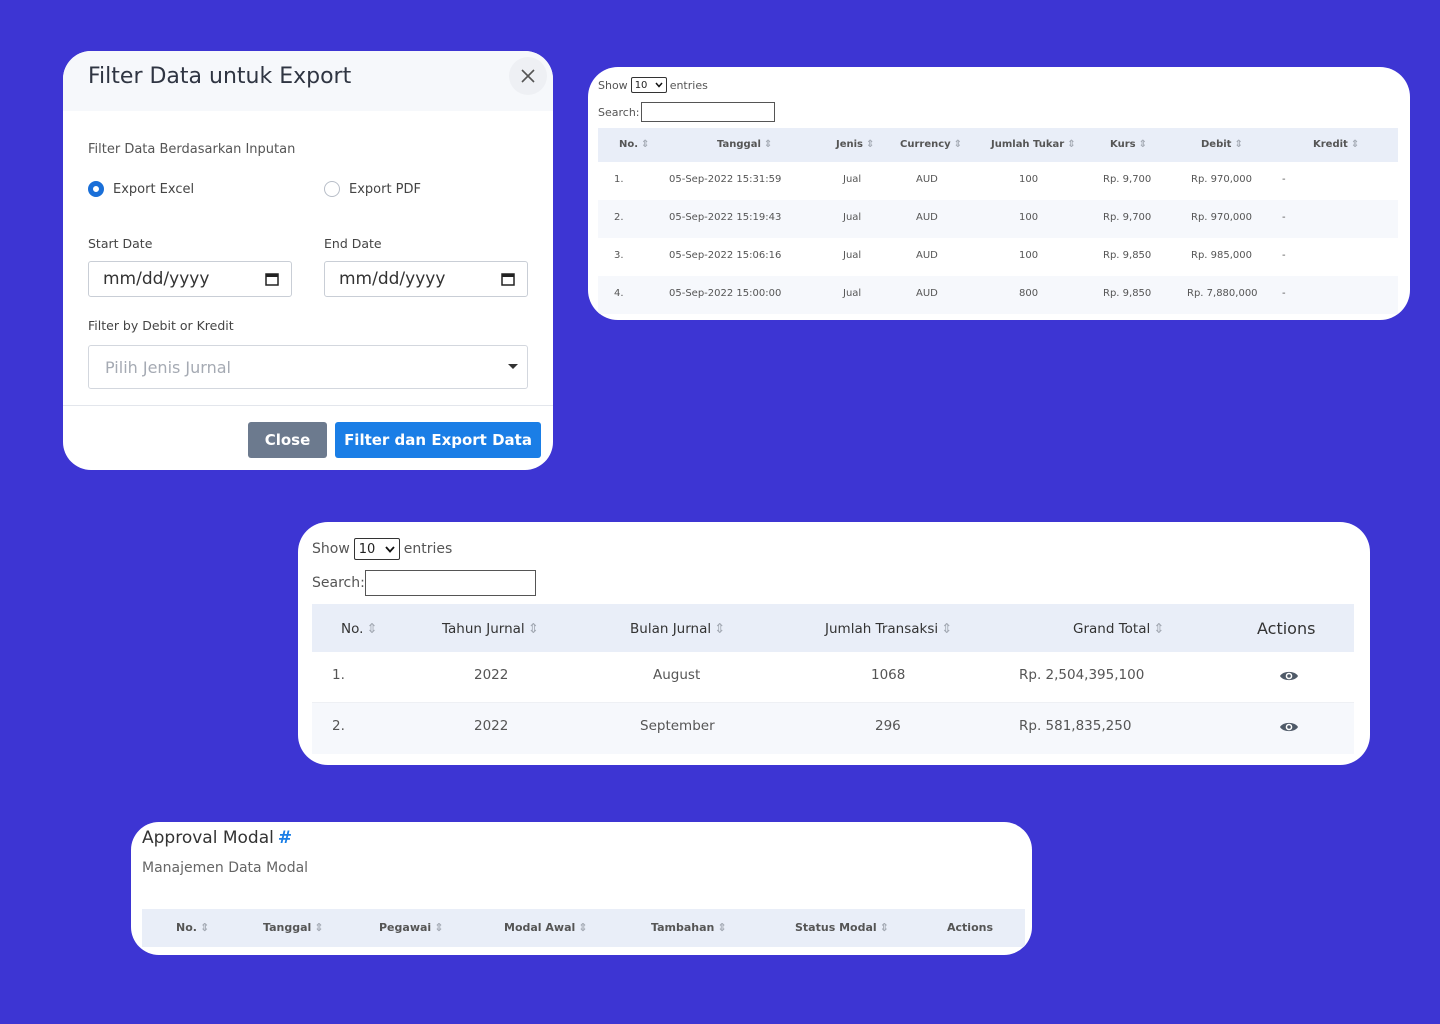 This screenshot has width=1440, height=1024. Describe the element at coordinates (1029, 293) in the screenshot. I see `cell-jumlah: 800` at that location.